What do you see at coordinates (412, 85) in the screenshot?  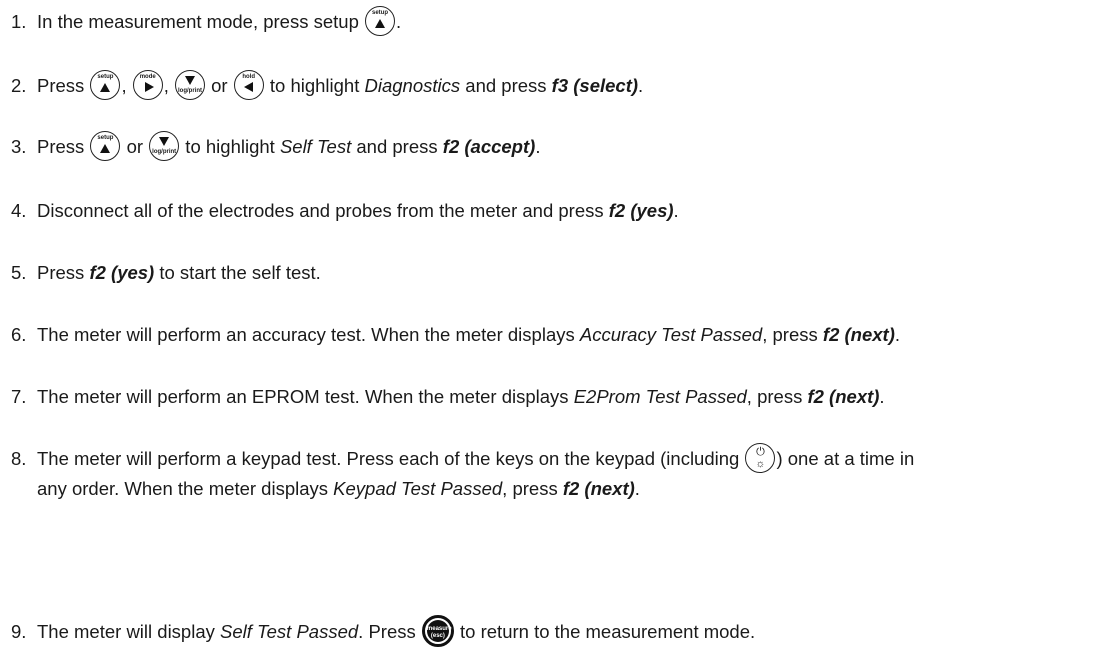 I see `menu-item-name: Diagnostics` at bounding box center [412, 85].